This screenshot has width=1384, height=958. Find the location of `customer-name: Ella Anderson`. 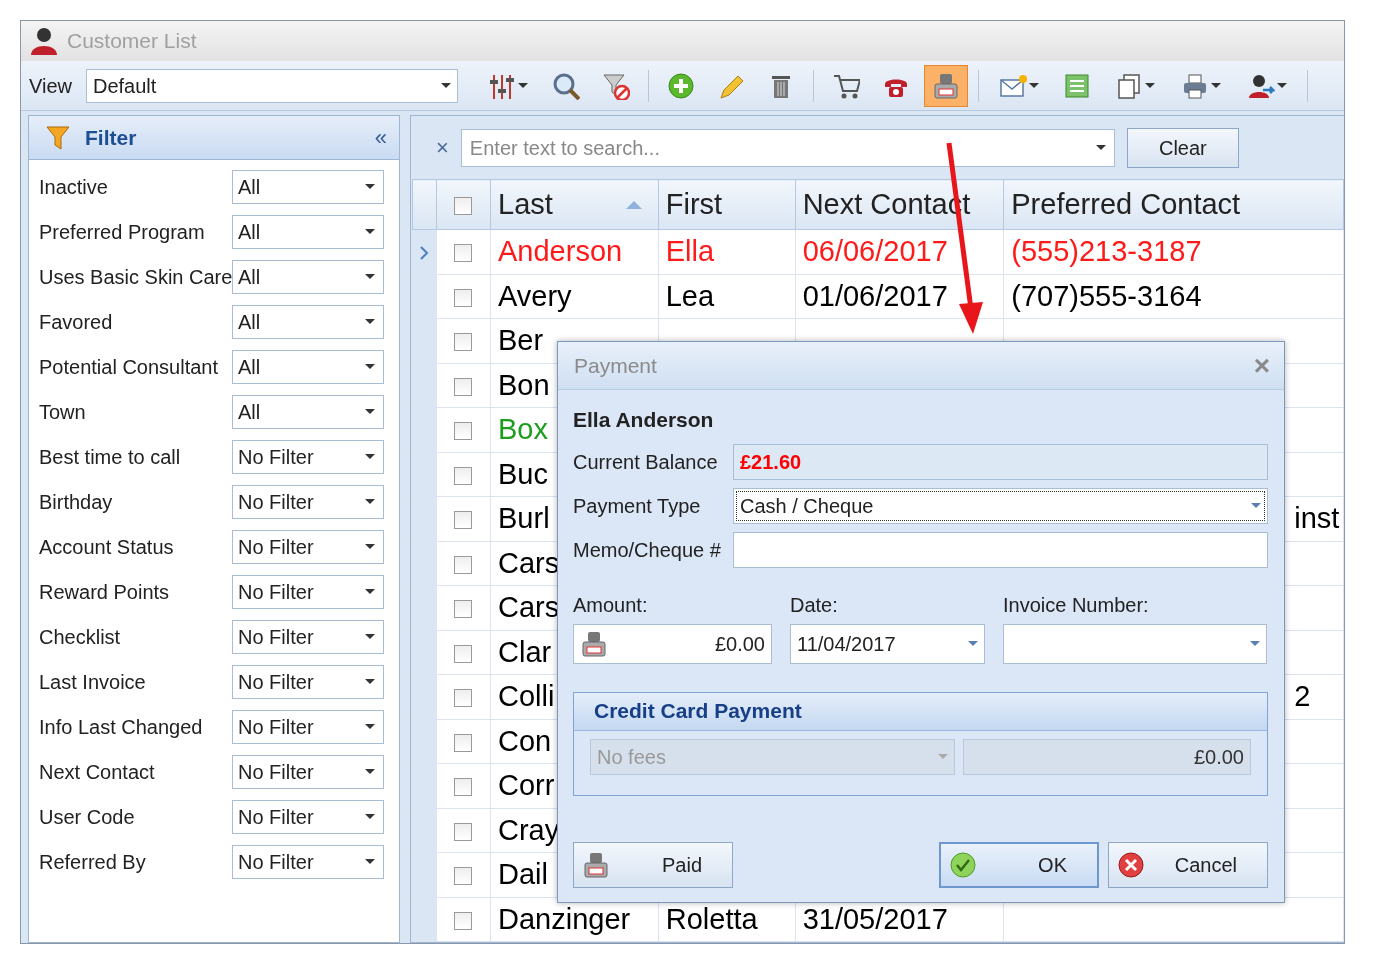

customer-name: Ella Anderson is located at coordinates (644, 420).